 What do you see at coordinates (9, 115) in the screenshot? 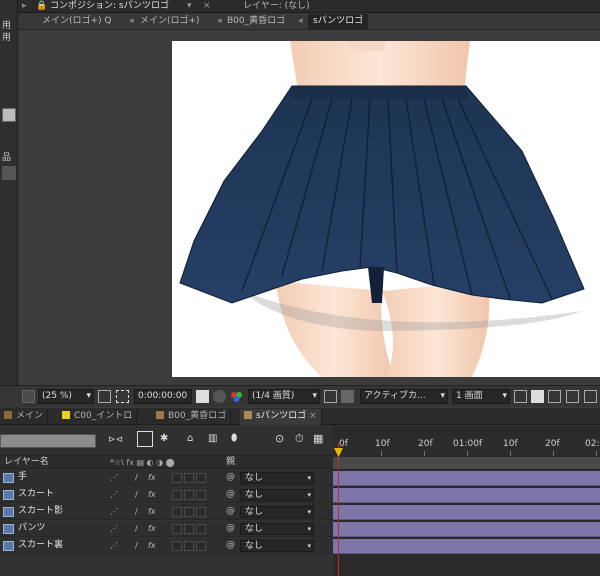
I see `project-field` at bounding box center [9, 115].